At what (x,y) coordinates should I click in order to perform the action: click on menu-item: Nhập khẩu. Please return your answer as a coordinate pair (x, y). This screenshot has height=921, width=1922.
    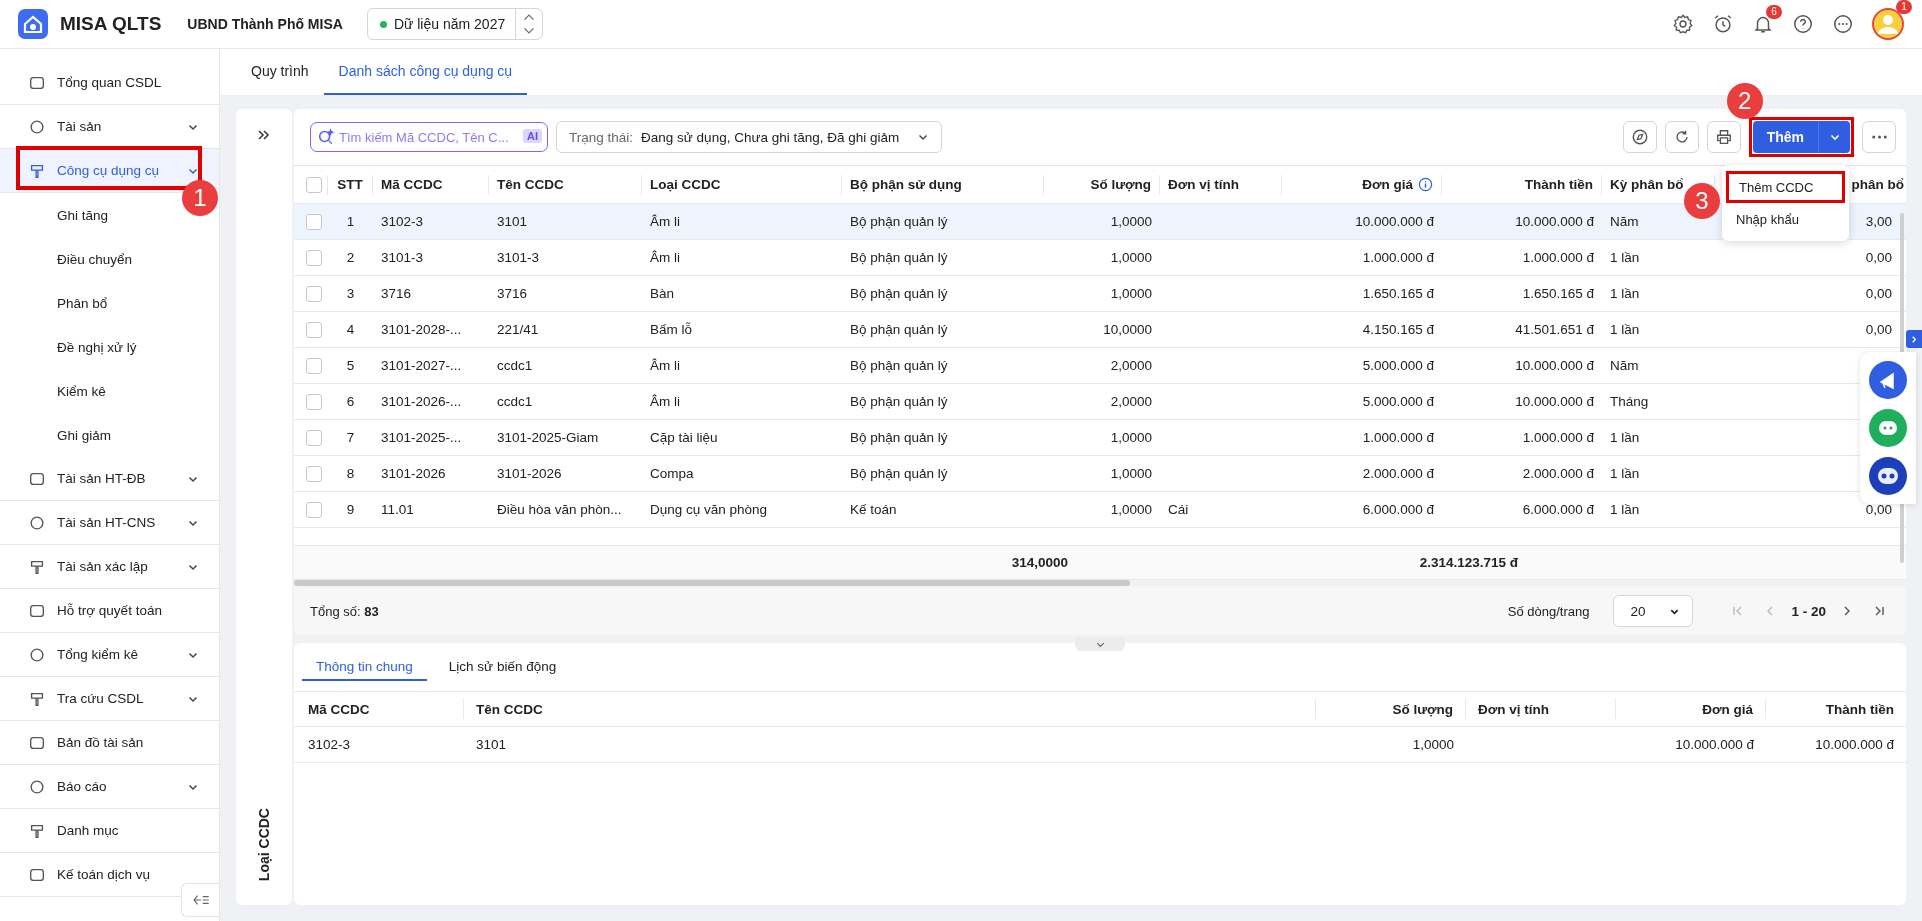
    Looking at the image, I should click on (1785, 219).